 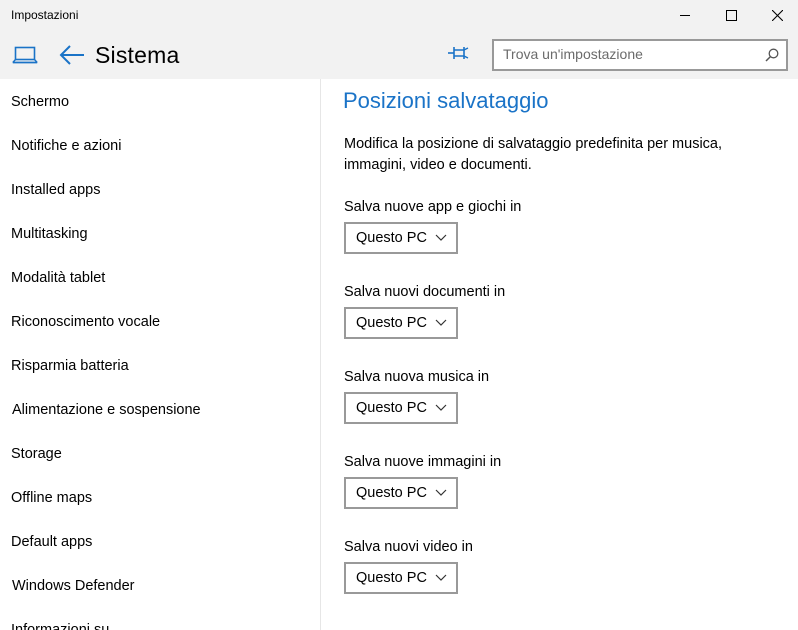 What do you see at coordinates (425, 292) in the screenshot?
I see `documents-location-label: Salva nuovi documenti in` at bounding box center [425, 292].